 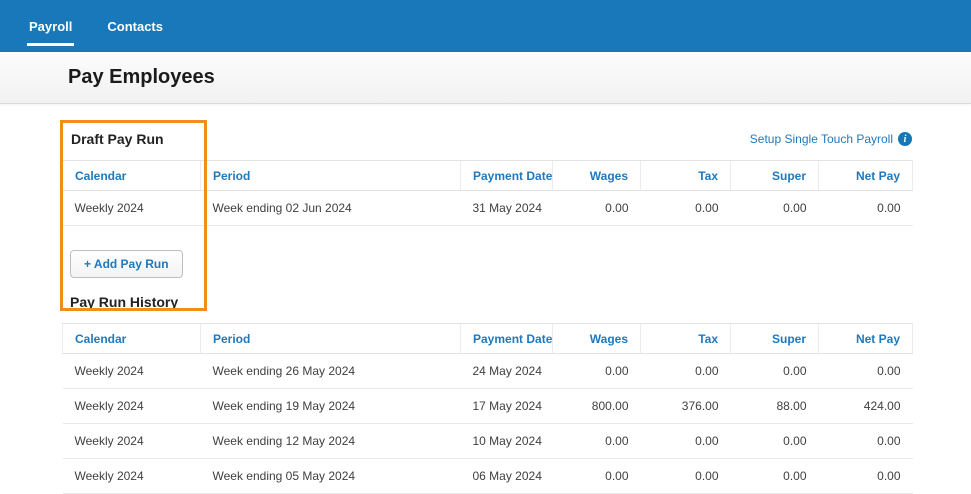 What do you see at coordinates (330, 441) in the screenshot?
I see `table-cell: Week ending 12 May 2024` at bounding box center [330, 441].